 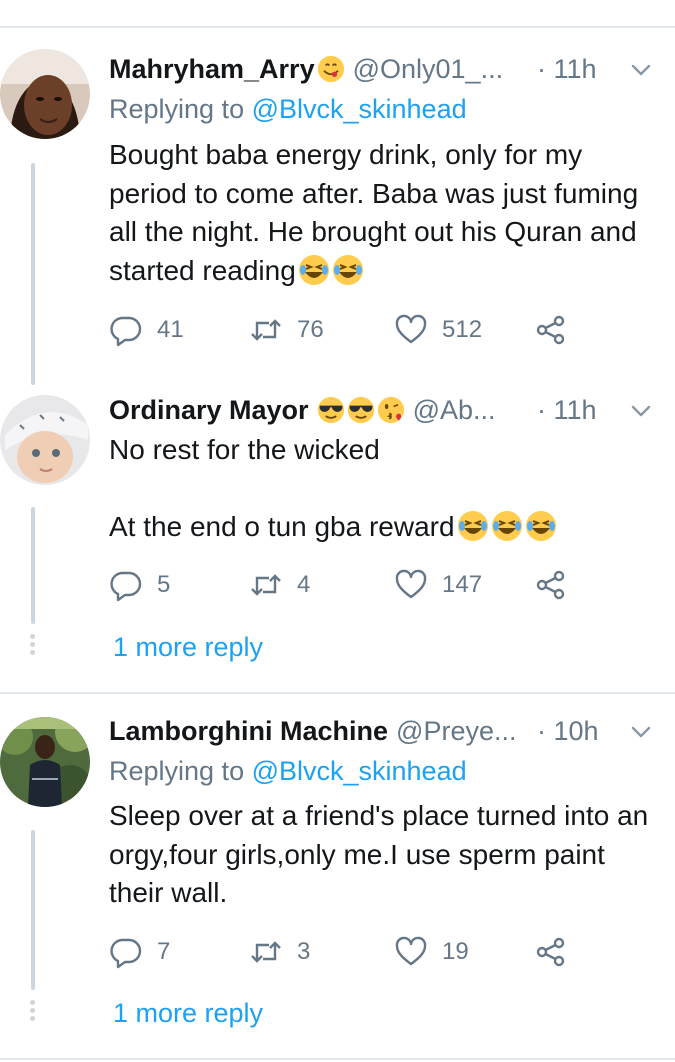 I want to click on tweet-text-line-1: No rest for the wicked, so click(x=244, y=449).